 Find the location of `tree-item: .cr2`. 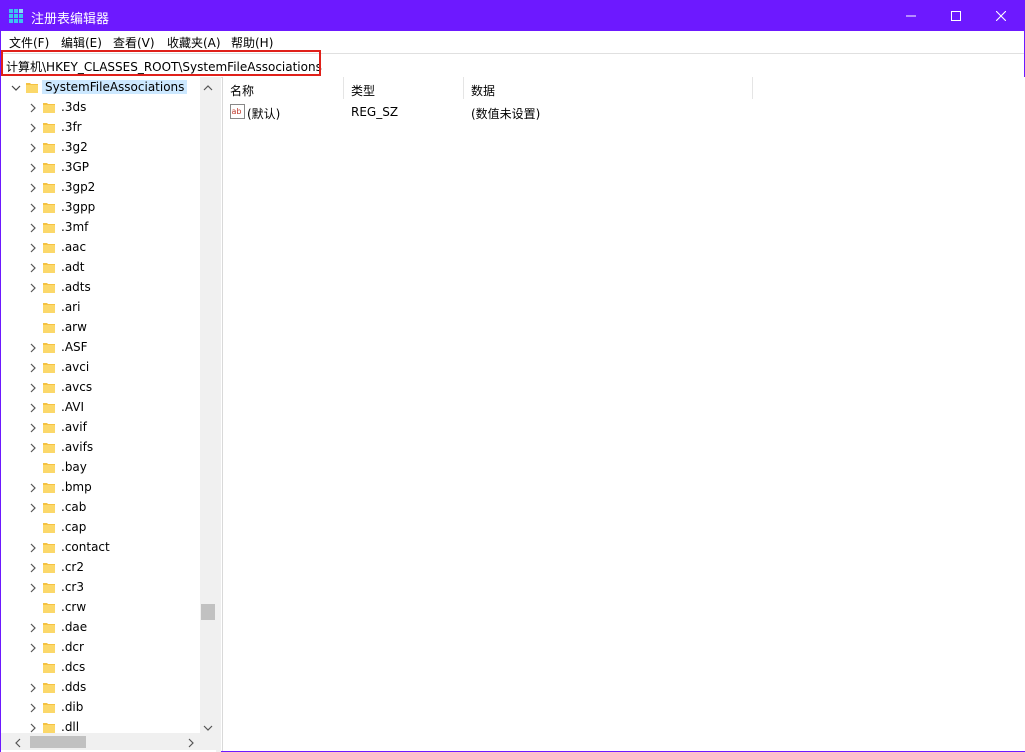

tree-item: .cr2 is located at coordinates (101, 567).